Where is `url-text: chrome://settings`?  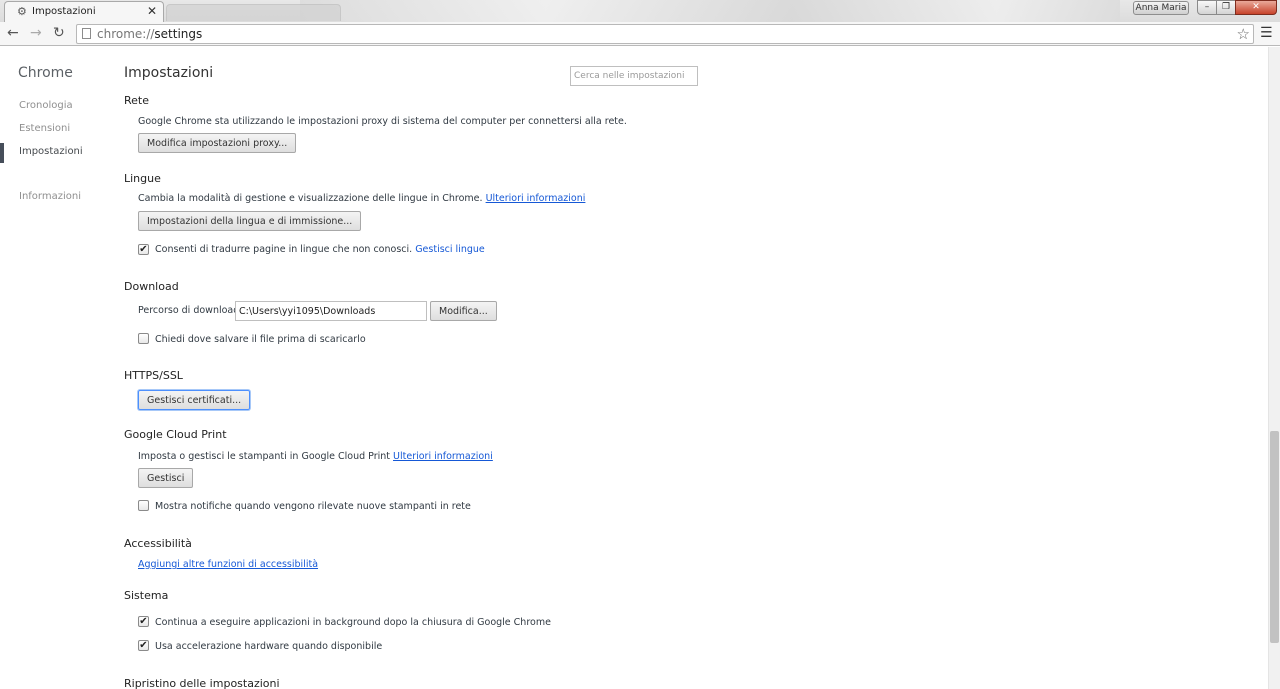
url-text: chrome://settings is located at coordinates (149, 34).